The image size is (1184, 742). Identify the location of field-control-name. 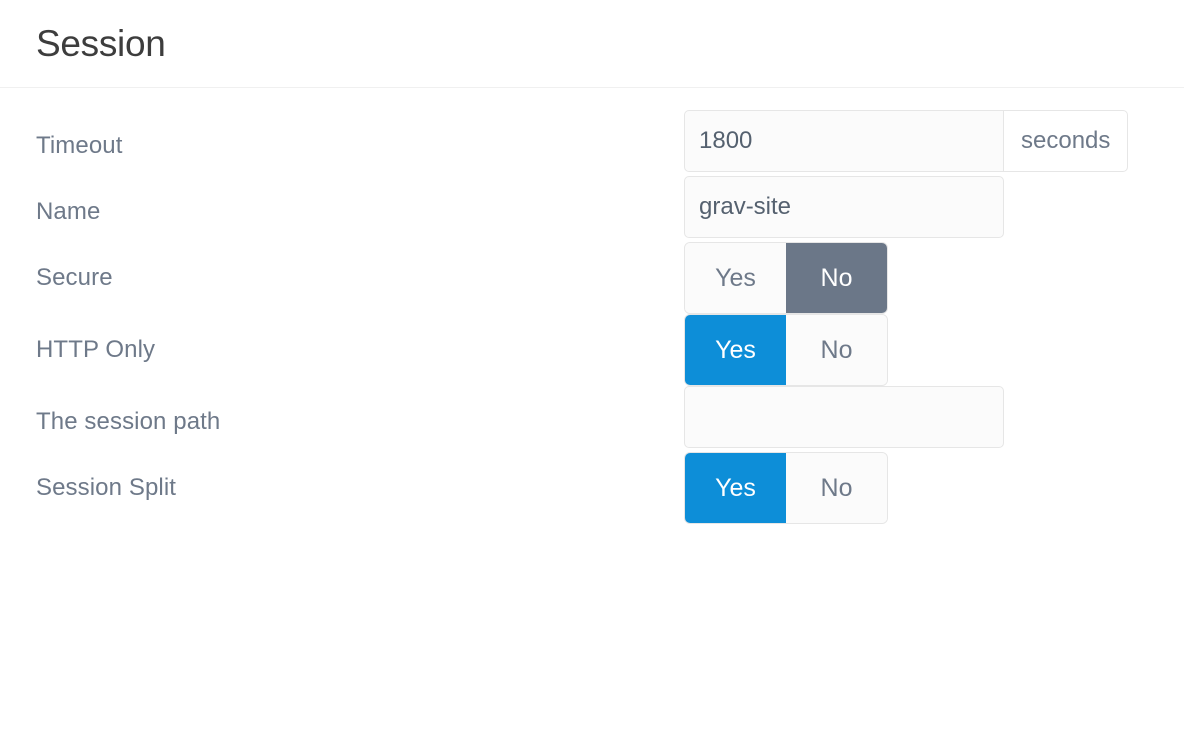
(934, 207).